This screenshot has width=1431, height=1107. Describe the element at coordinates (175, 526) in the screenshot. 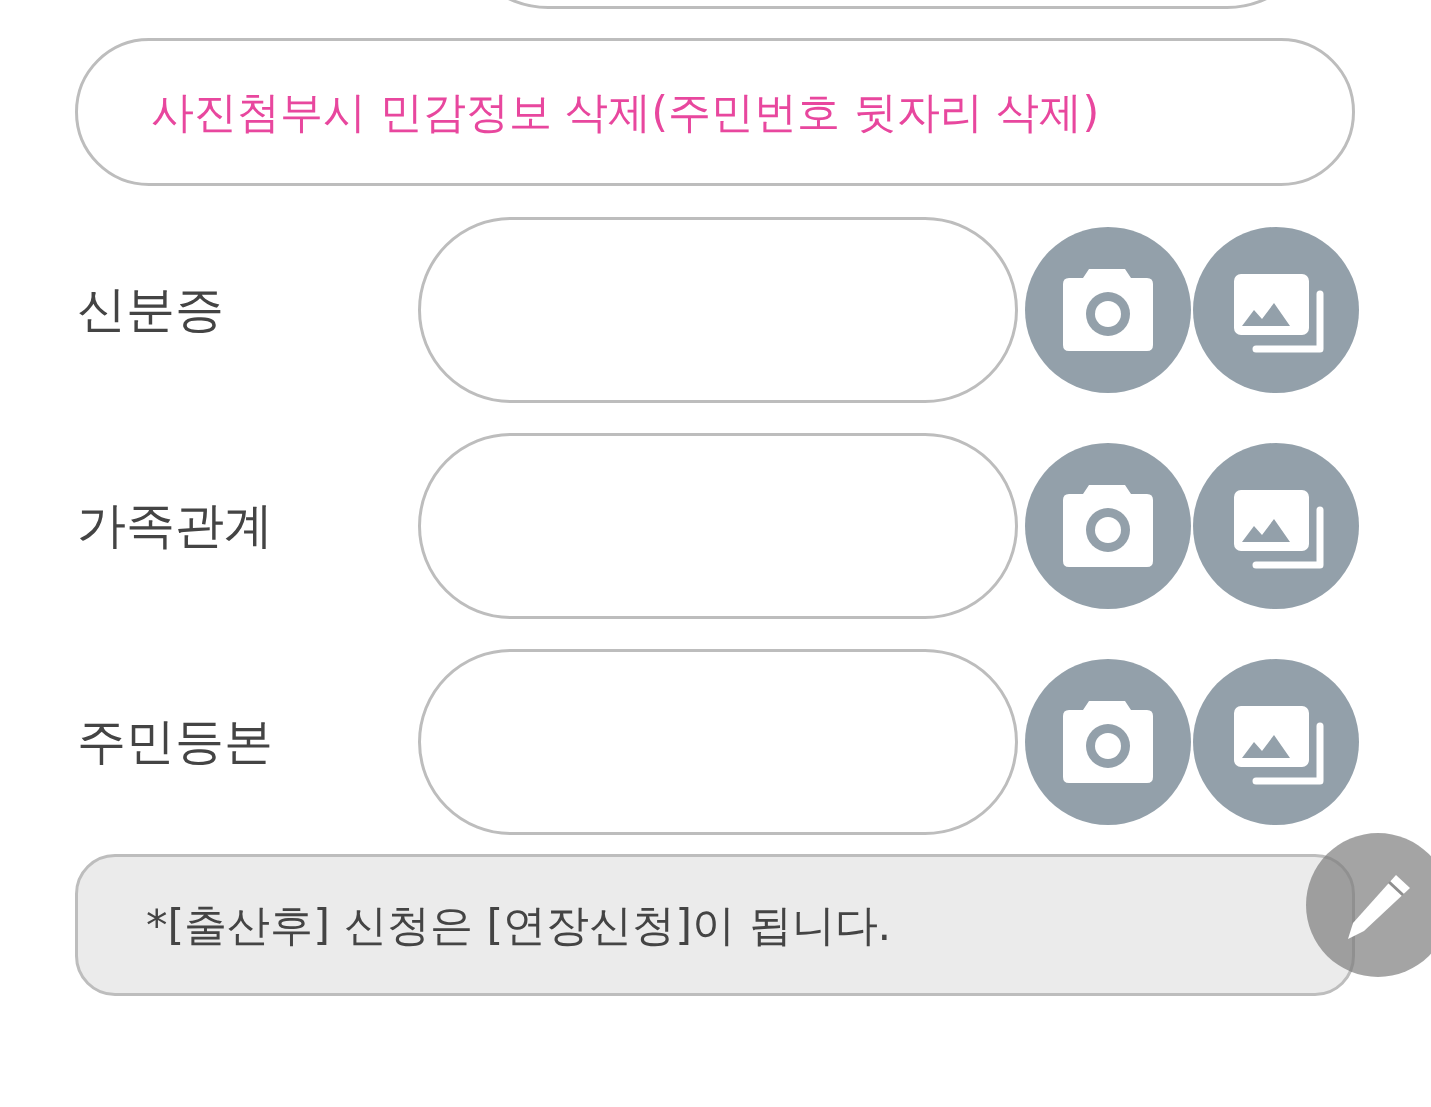

I see `document-label: 가족관계` at that location.